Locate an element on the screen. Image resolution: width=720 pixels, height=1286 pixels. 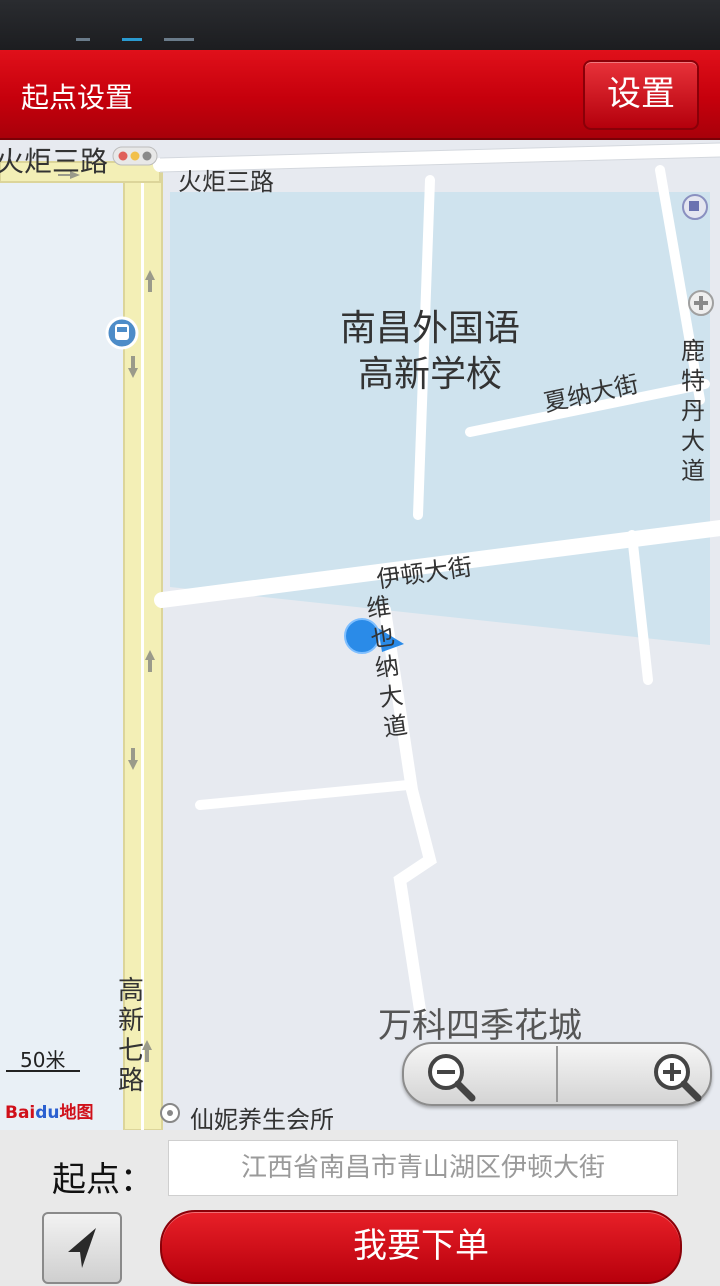
zoom-in-icon is located at coordinates (678, 1078).